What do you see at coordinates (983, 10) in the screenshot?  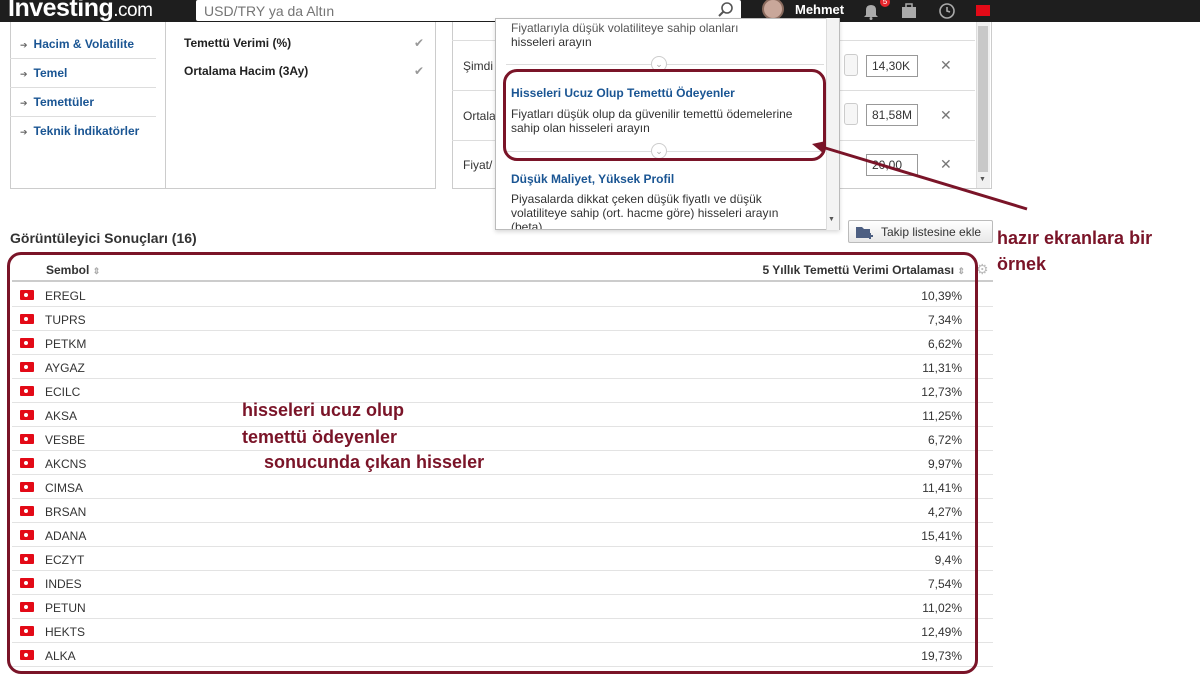 I see `turkey-flag-icon` at bounding box center [983, 10].